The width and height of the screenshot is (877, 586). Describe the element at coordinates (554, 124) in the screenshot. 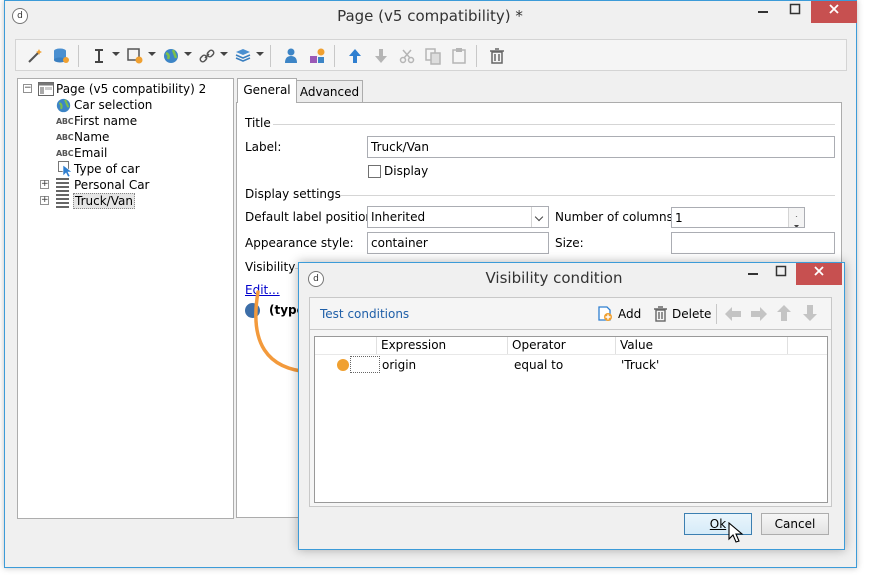

I see `group-divider` at that location.